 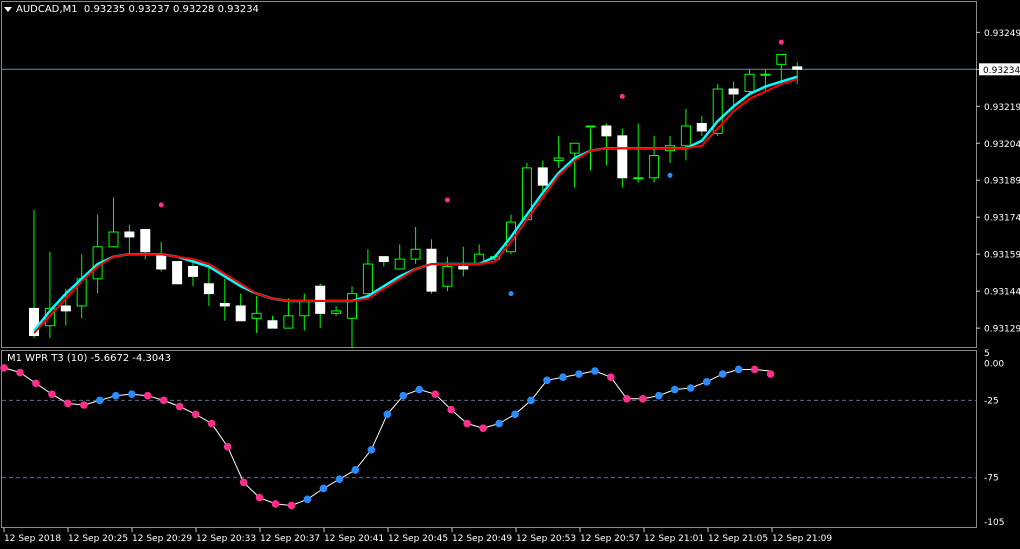 I want to click on price-tick-label: 0.93174, so click(x=1002, y=219).